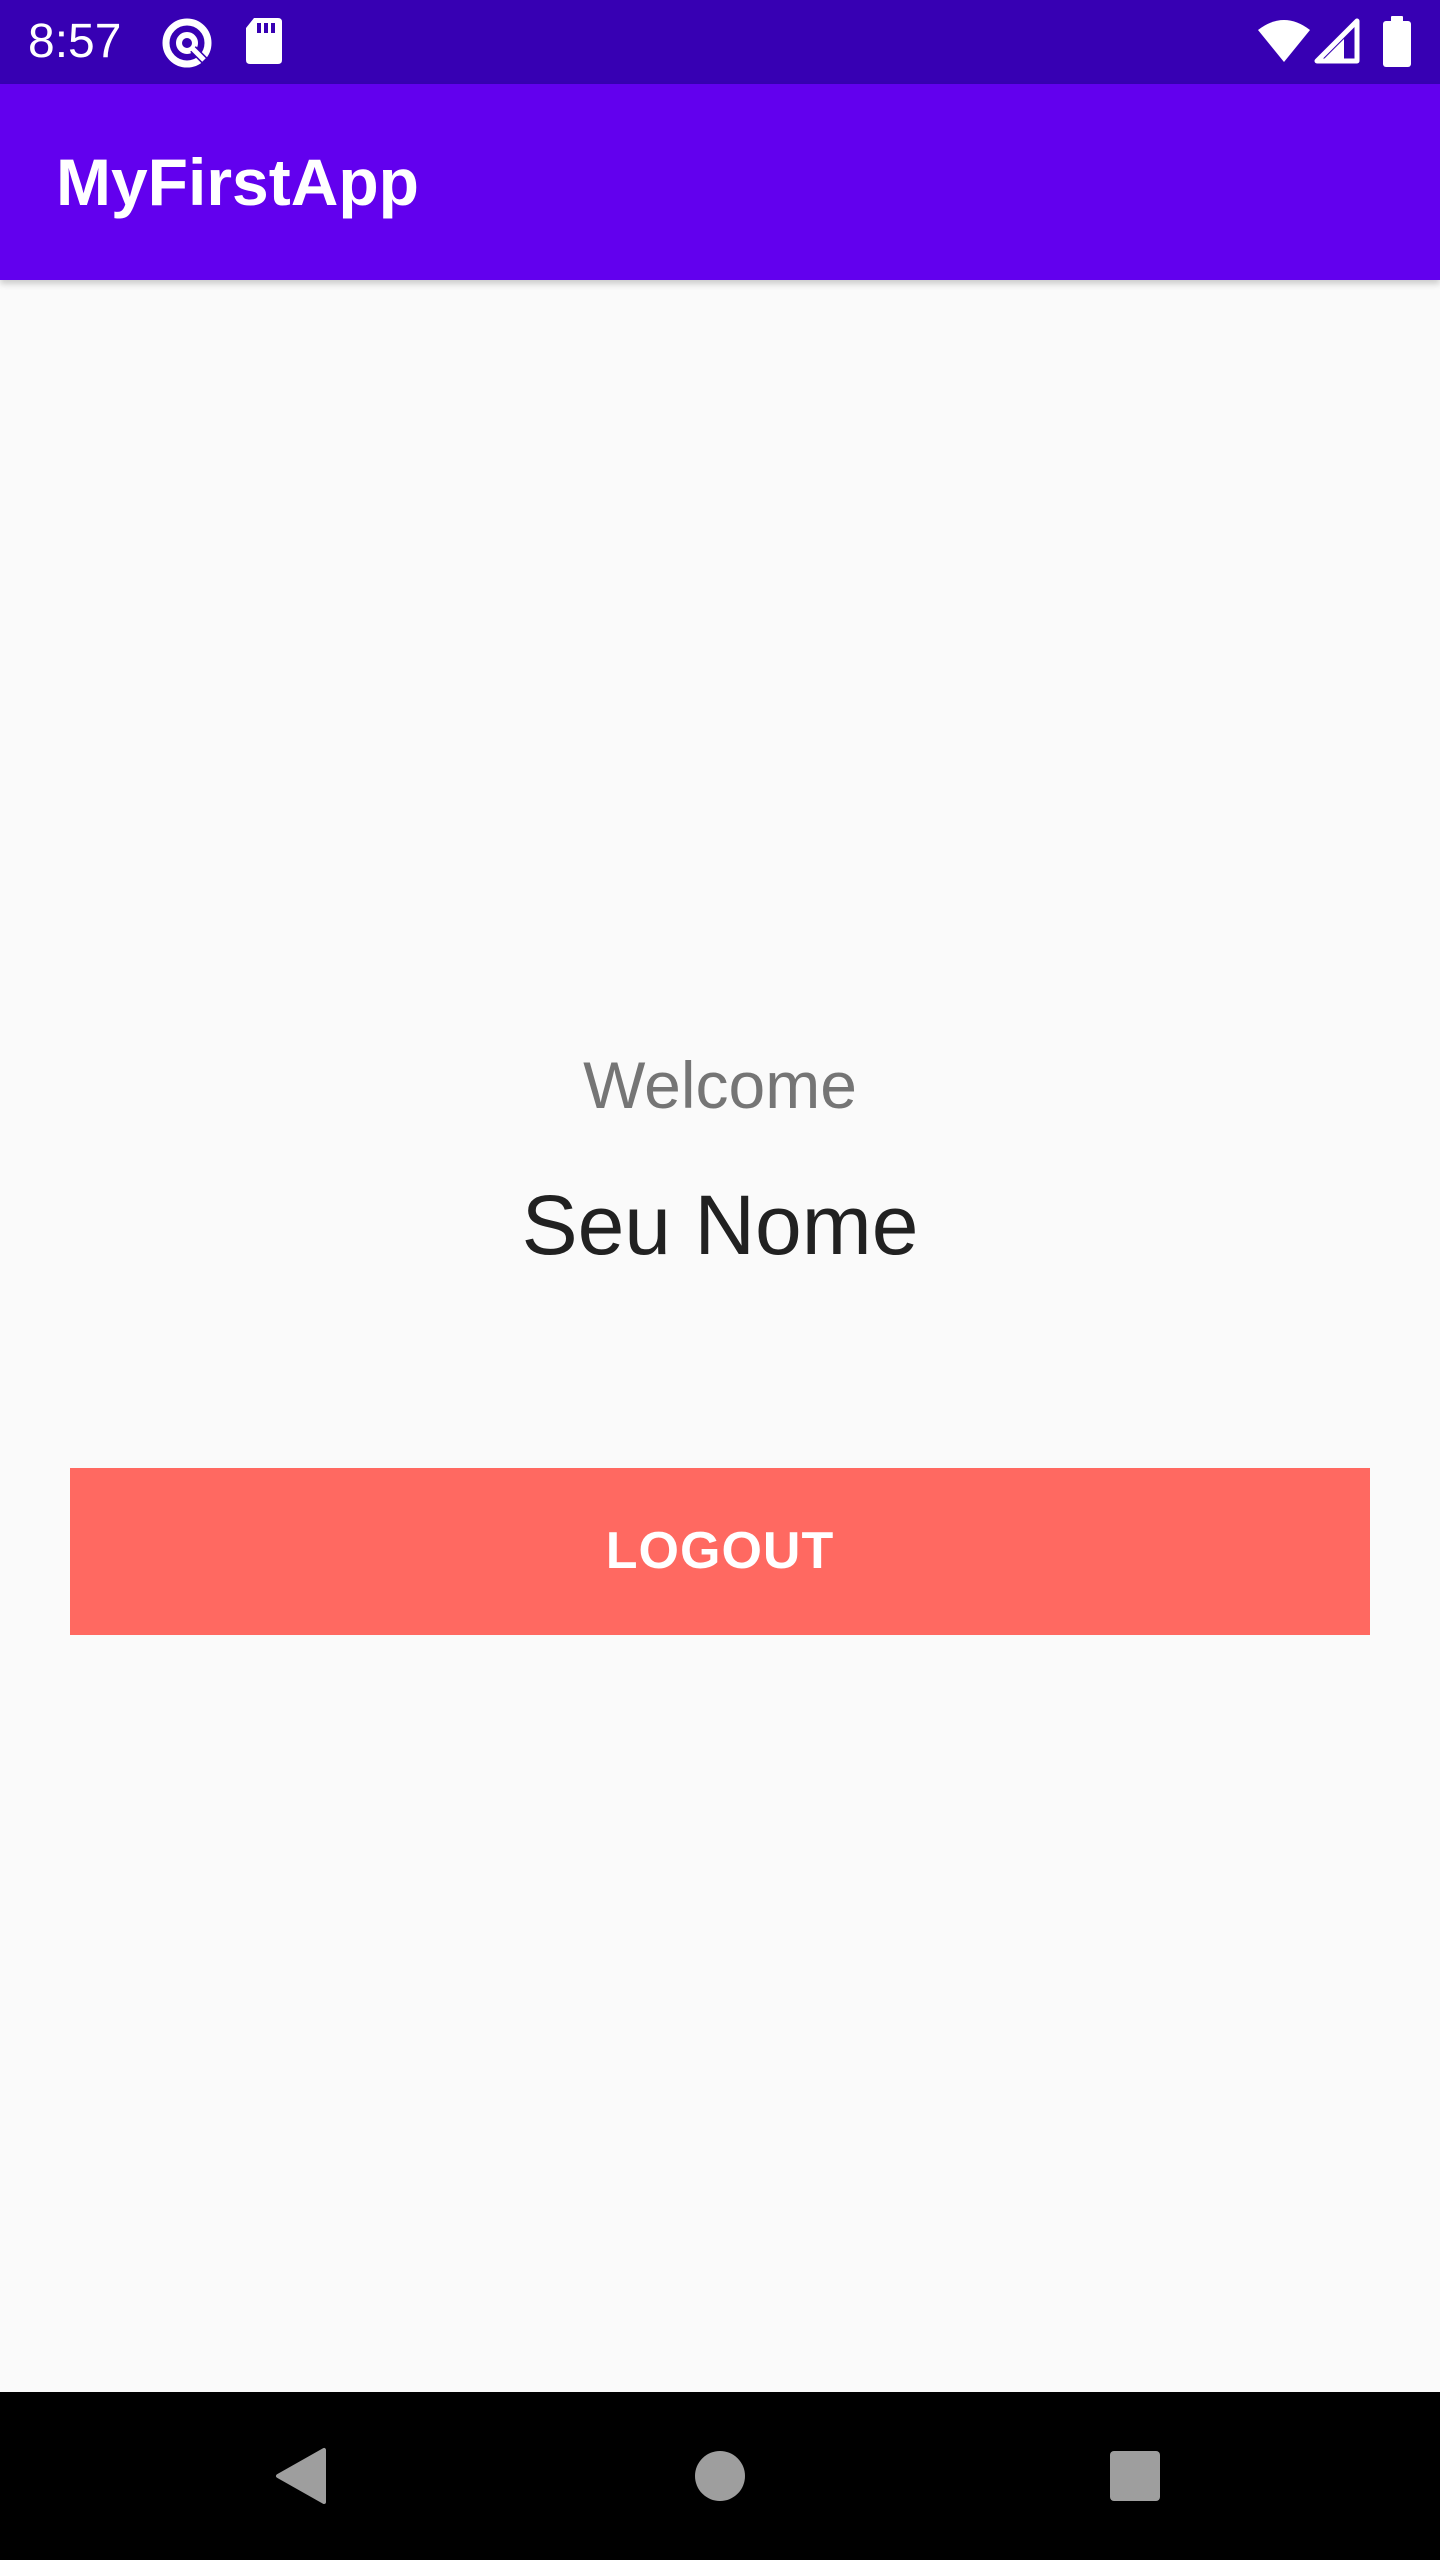 The image size is (1440, 2560). I want to click on recents-button, so click(1135, 2476).